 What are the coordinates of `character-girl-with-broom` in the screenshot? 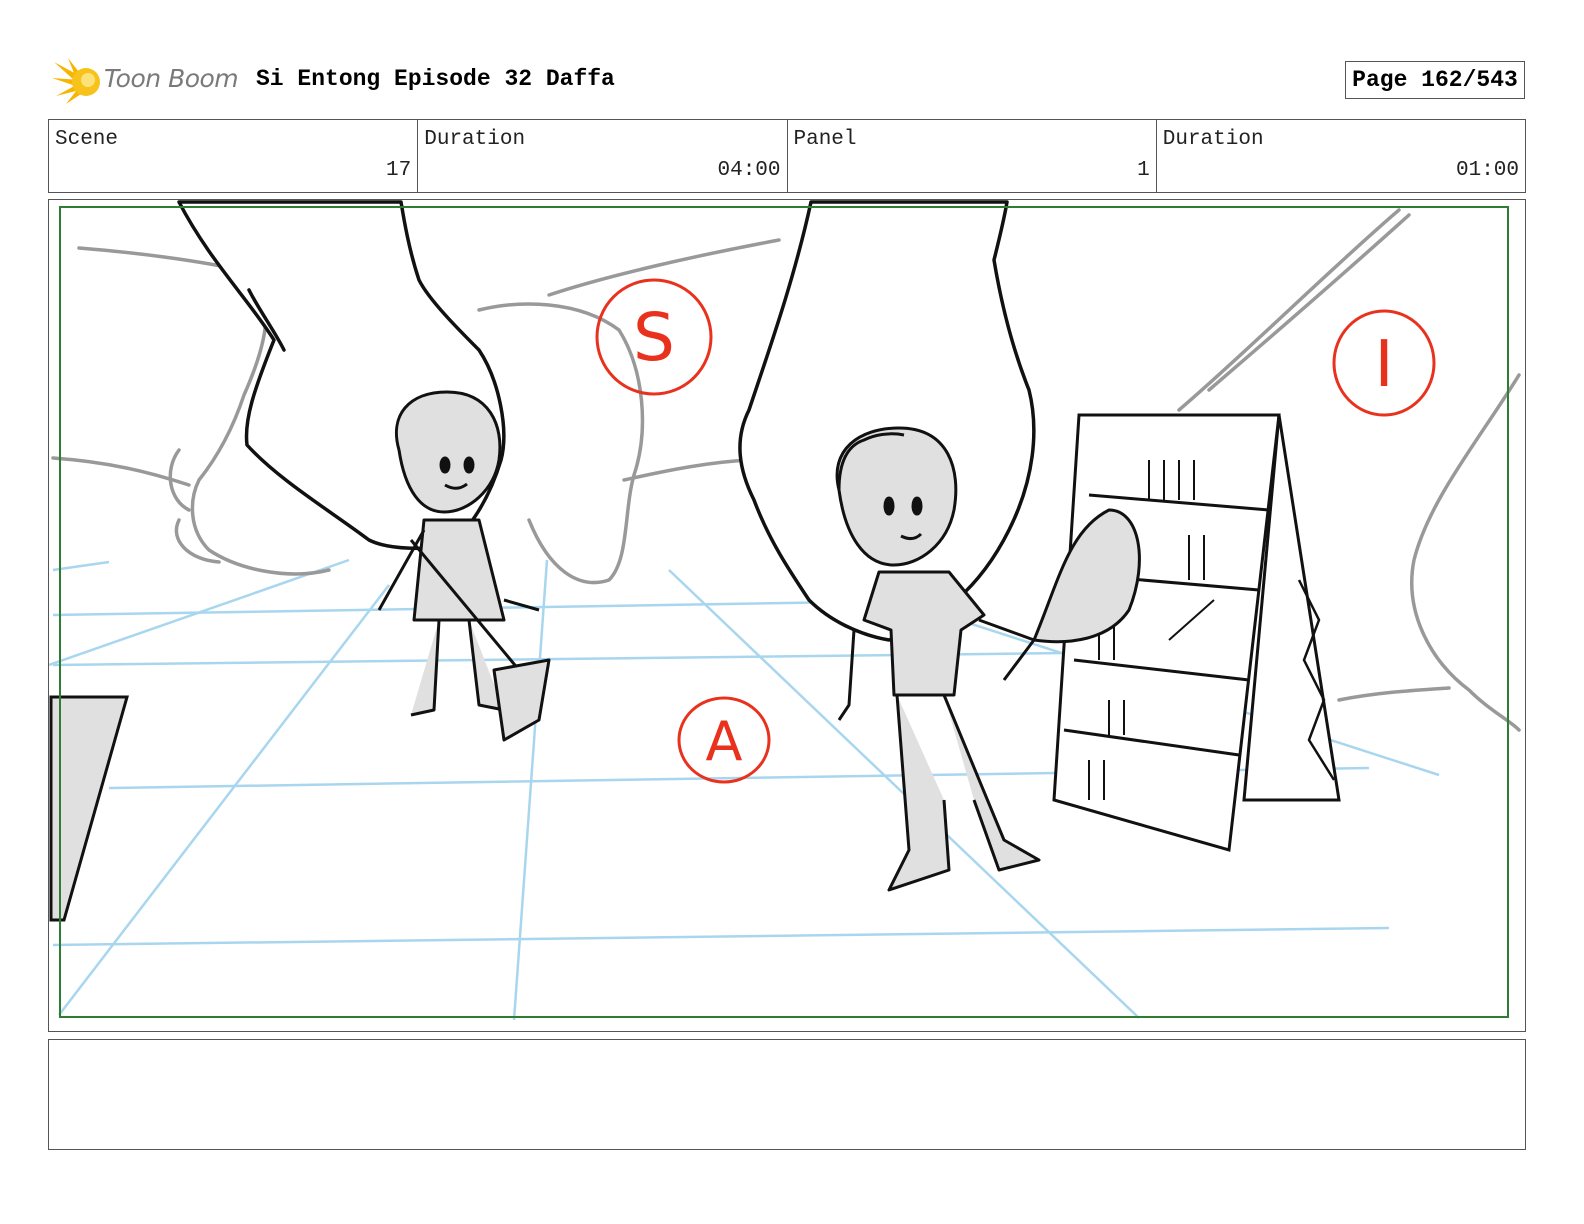 It's located at (464, 566).